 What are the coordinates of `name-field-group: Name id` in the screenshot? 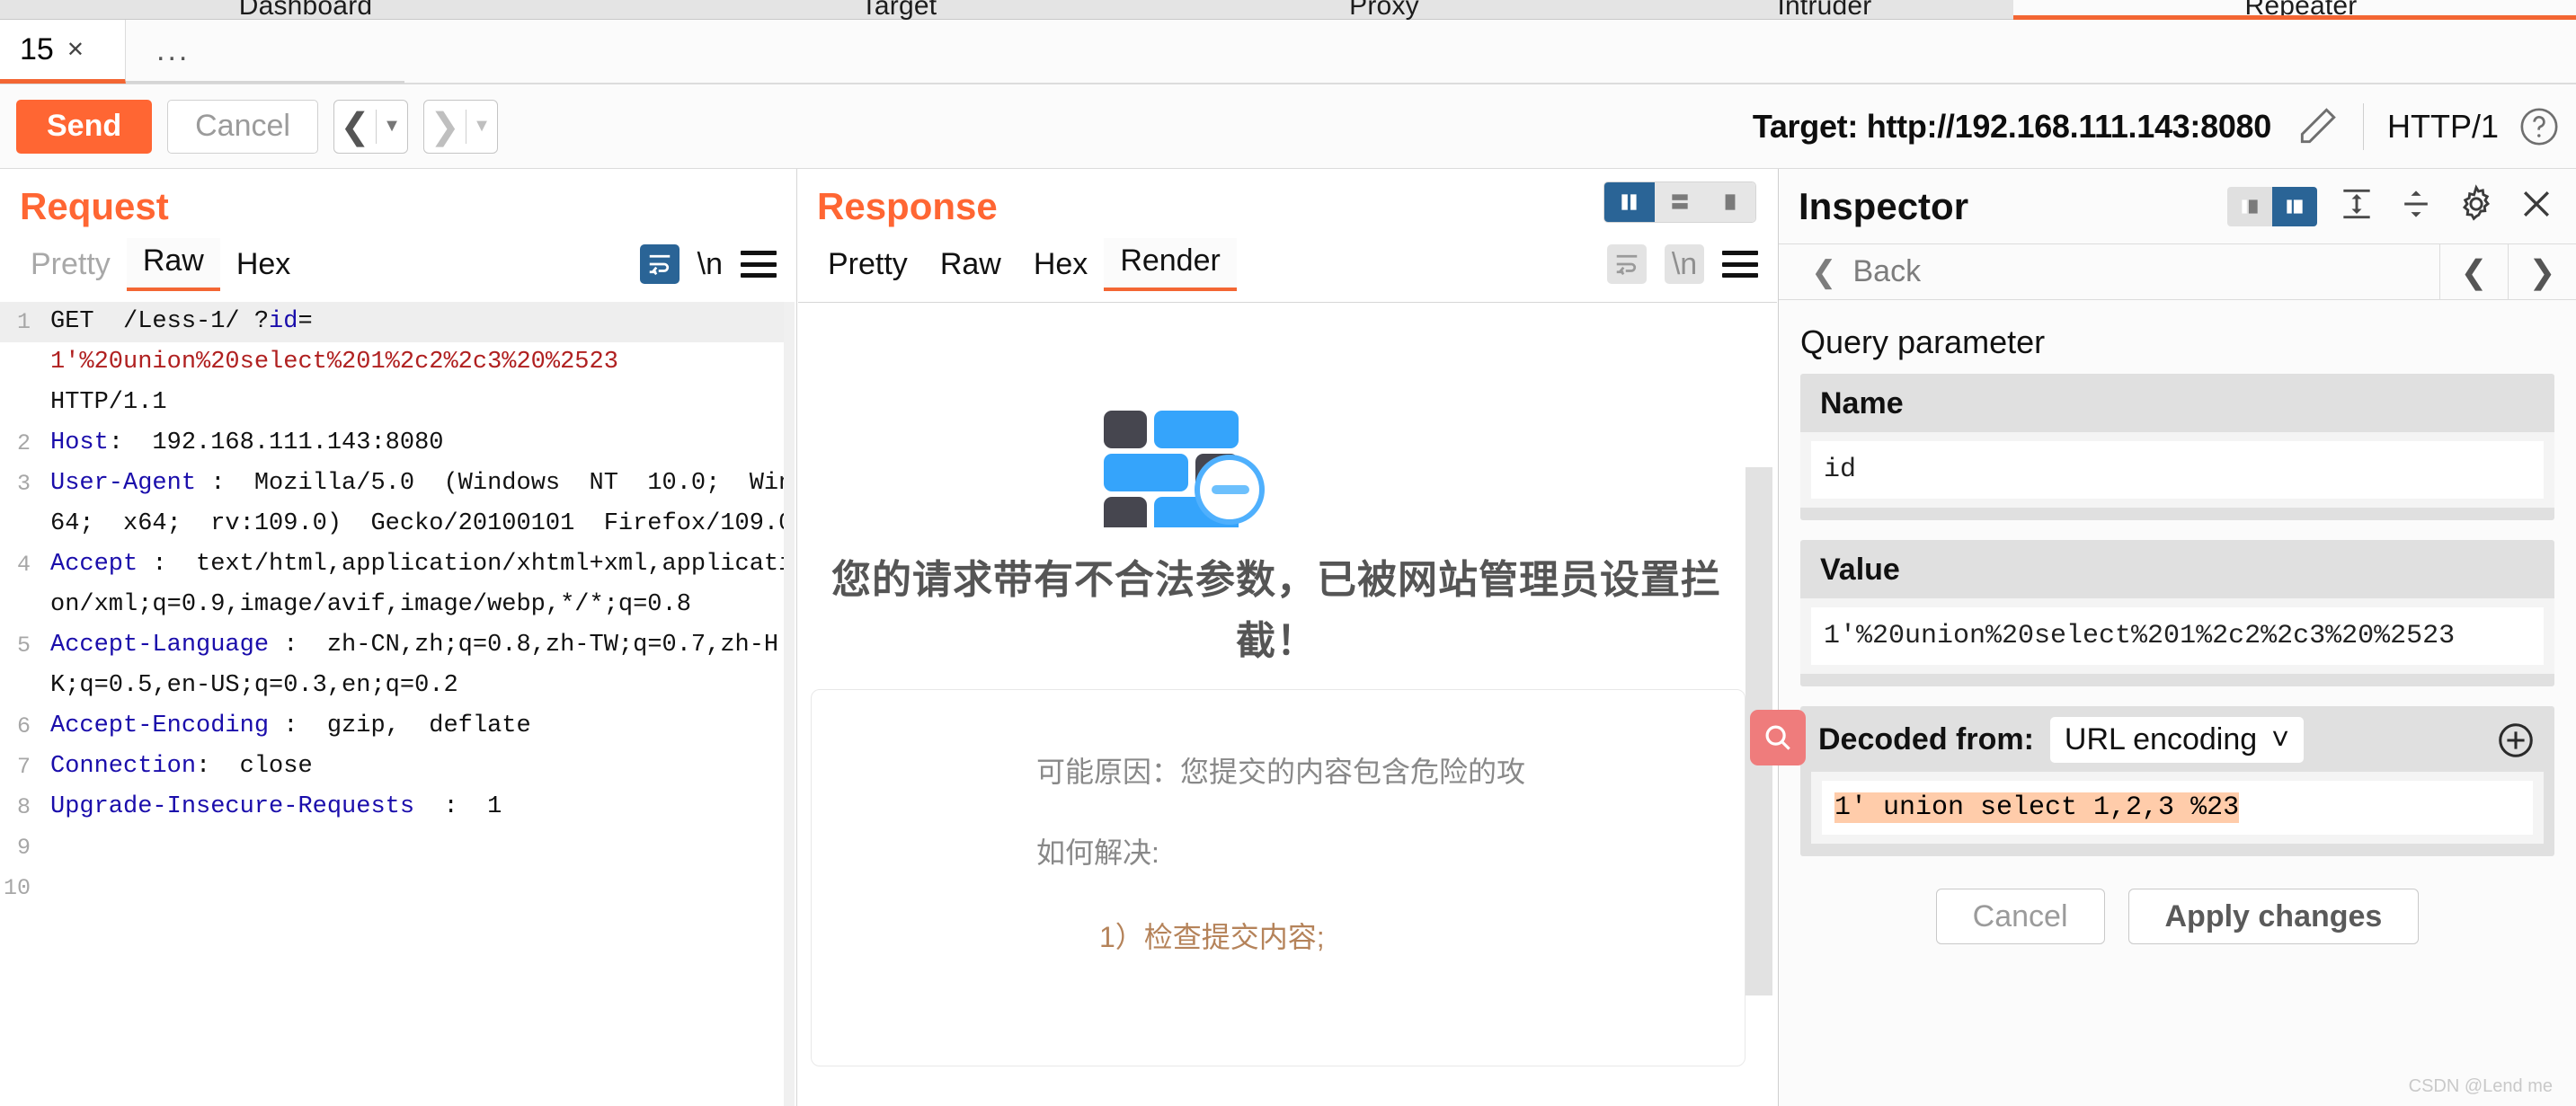 It's located at (2177, 447).